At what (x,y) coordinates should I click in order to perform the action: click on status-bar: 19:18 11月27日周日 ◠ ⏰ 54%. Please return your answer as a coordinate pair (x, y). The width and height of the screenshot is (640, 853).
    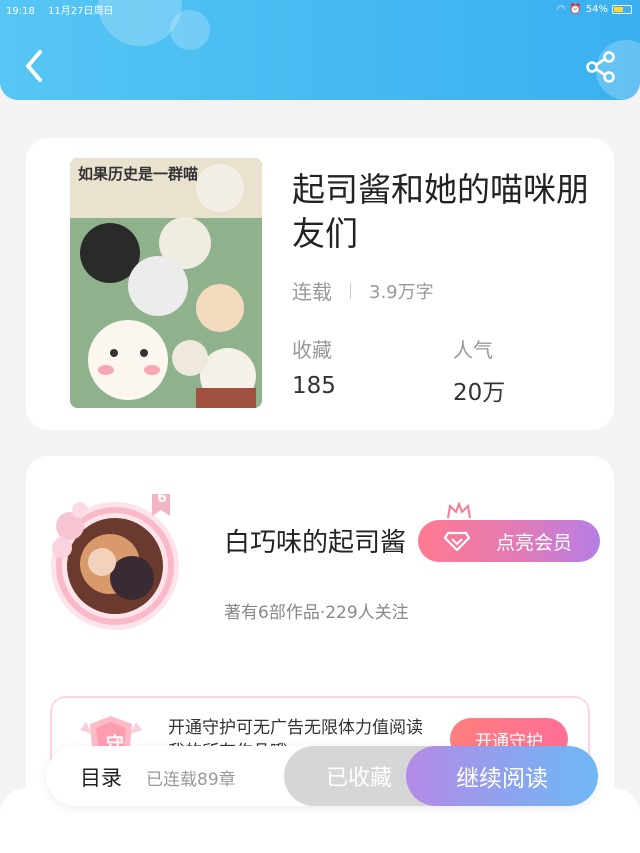
    Looking at the image, I should click on (319, 9).